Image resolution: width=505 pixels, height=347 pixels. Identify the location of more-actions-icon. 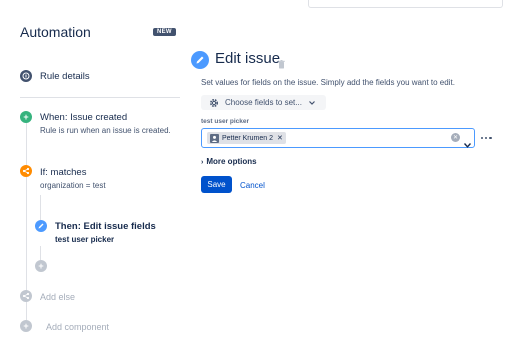
(486, 138).